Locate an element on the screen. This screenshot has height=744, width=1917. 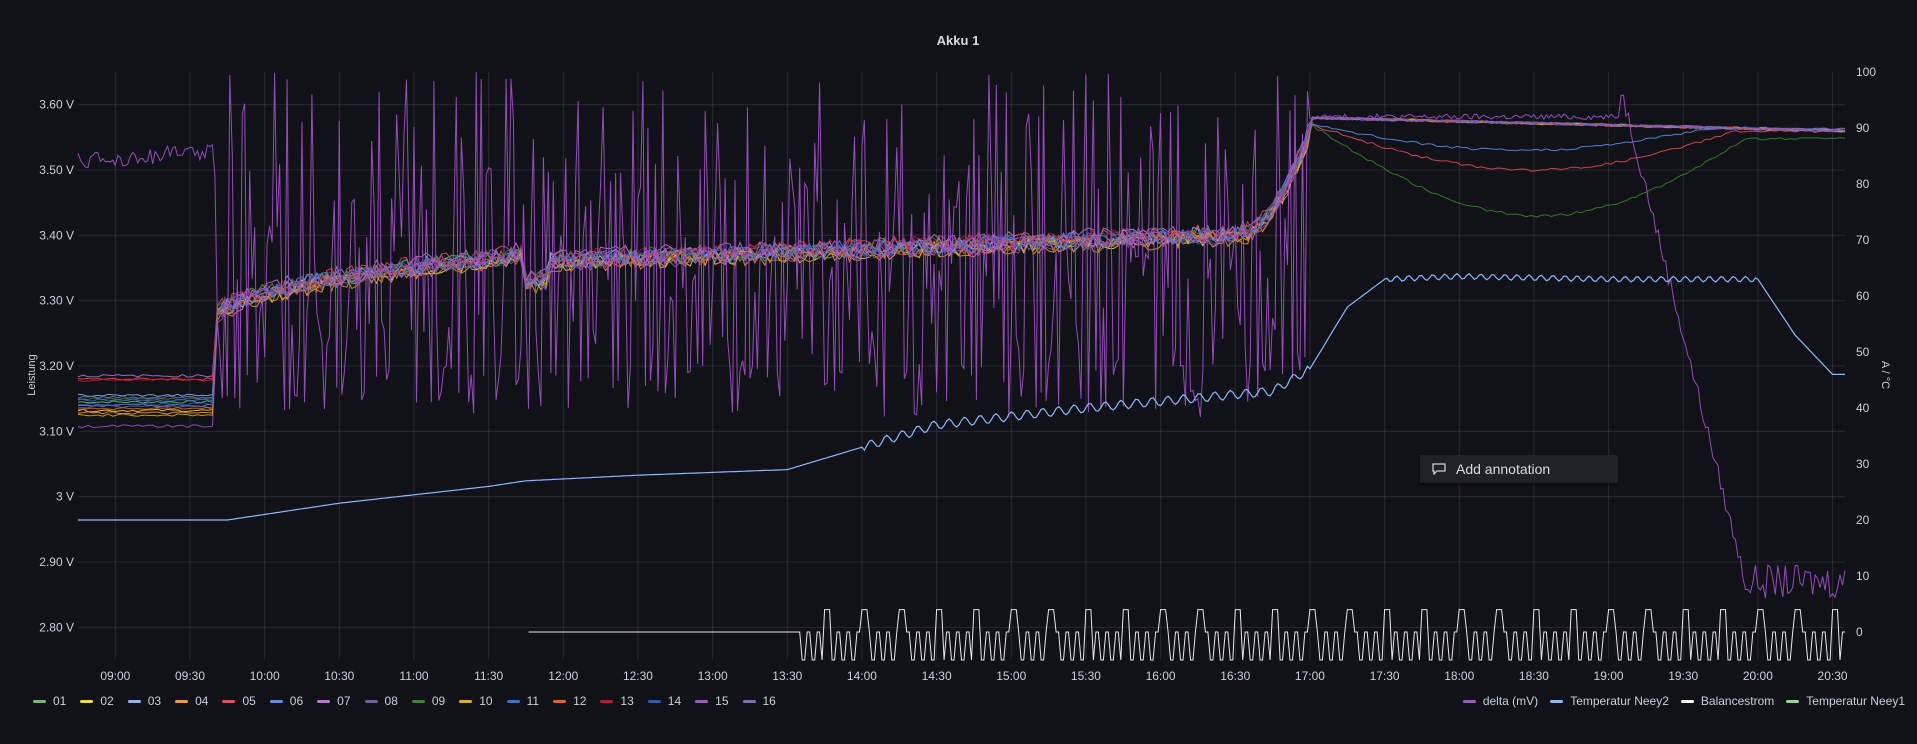
add-annotation-button: Add annotation is located at coordinates (1519, 469).